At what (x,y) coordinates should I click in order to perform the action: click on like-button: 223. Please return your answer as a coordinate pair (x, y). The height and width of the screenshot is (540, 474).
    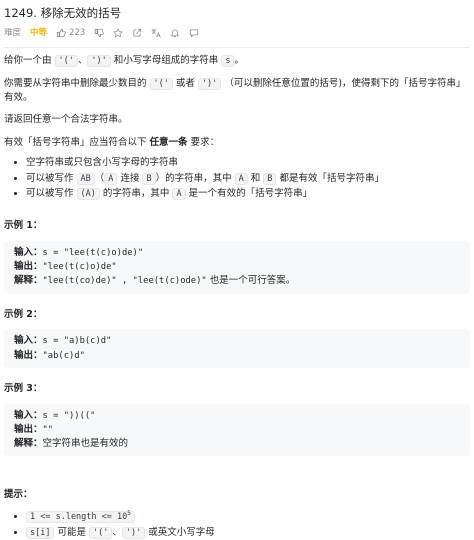
    Looking at the image, I should click on (70, 33).